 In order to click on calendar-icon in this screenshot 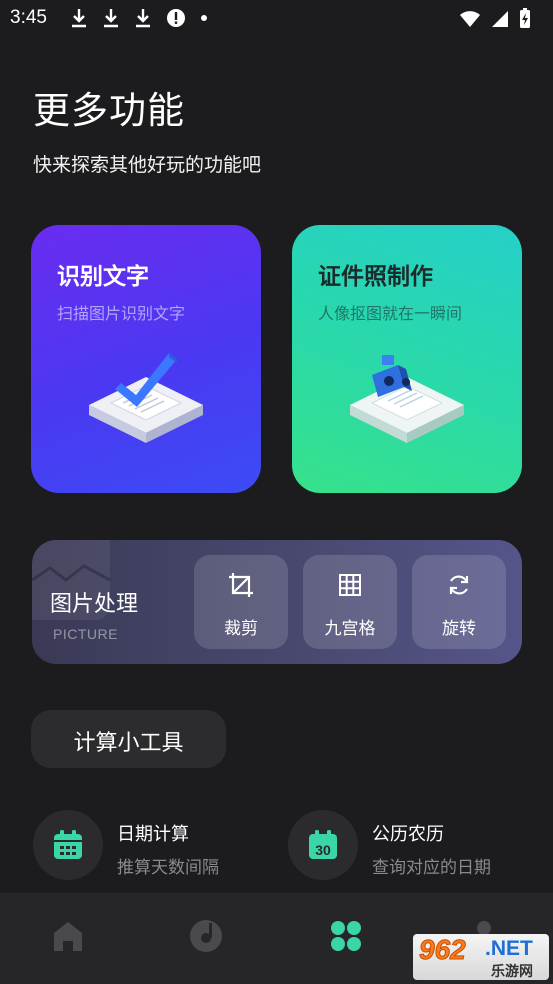, I will do `click(68, 844)`.